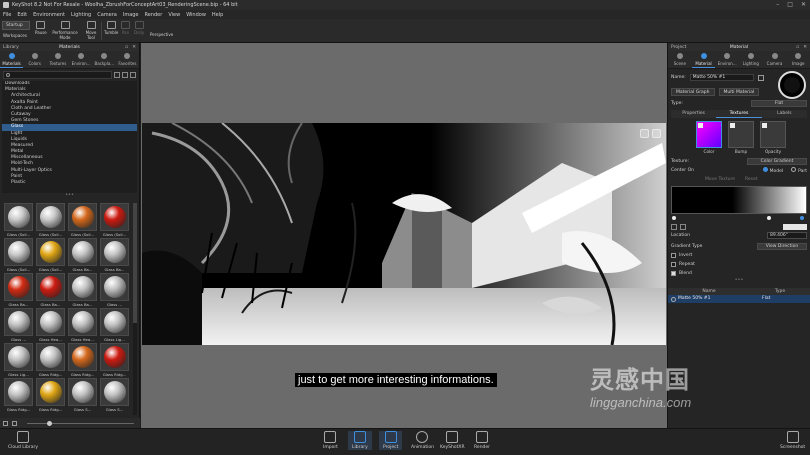  I want to click on library-tab-textures: Textures, so click(57, 59).